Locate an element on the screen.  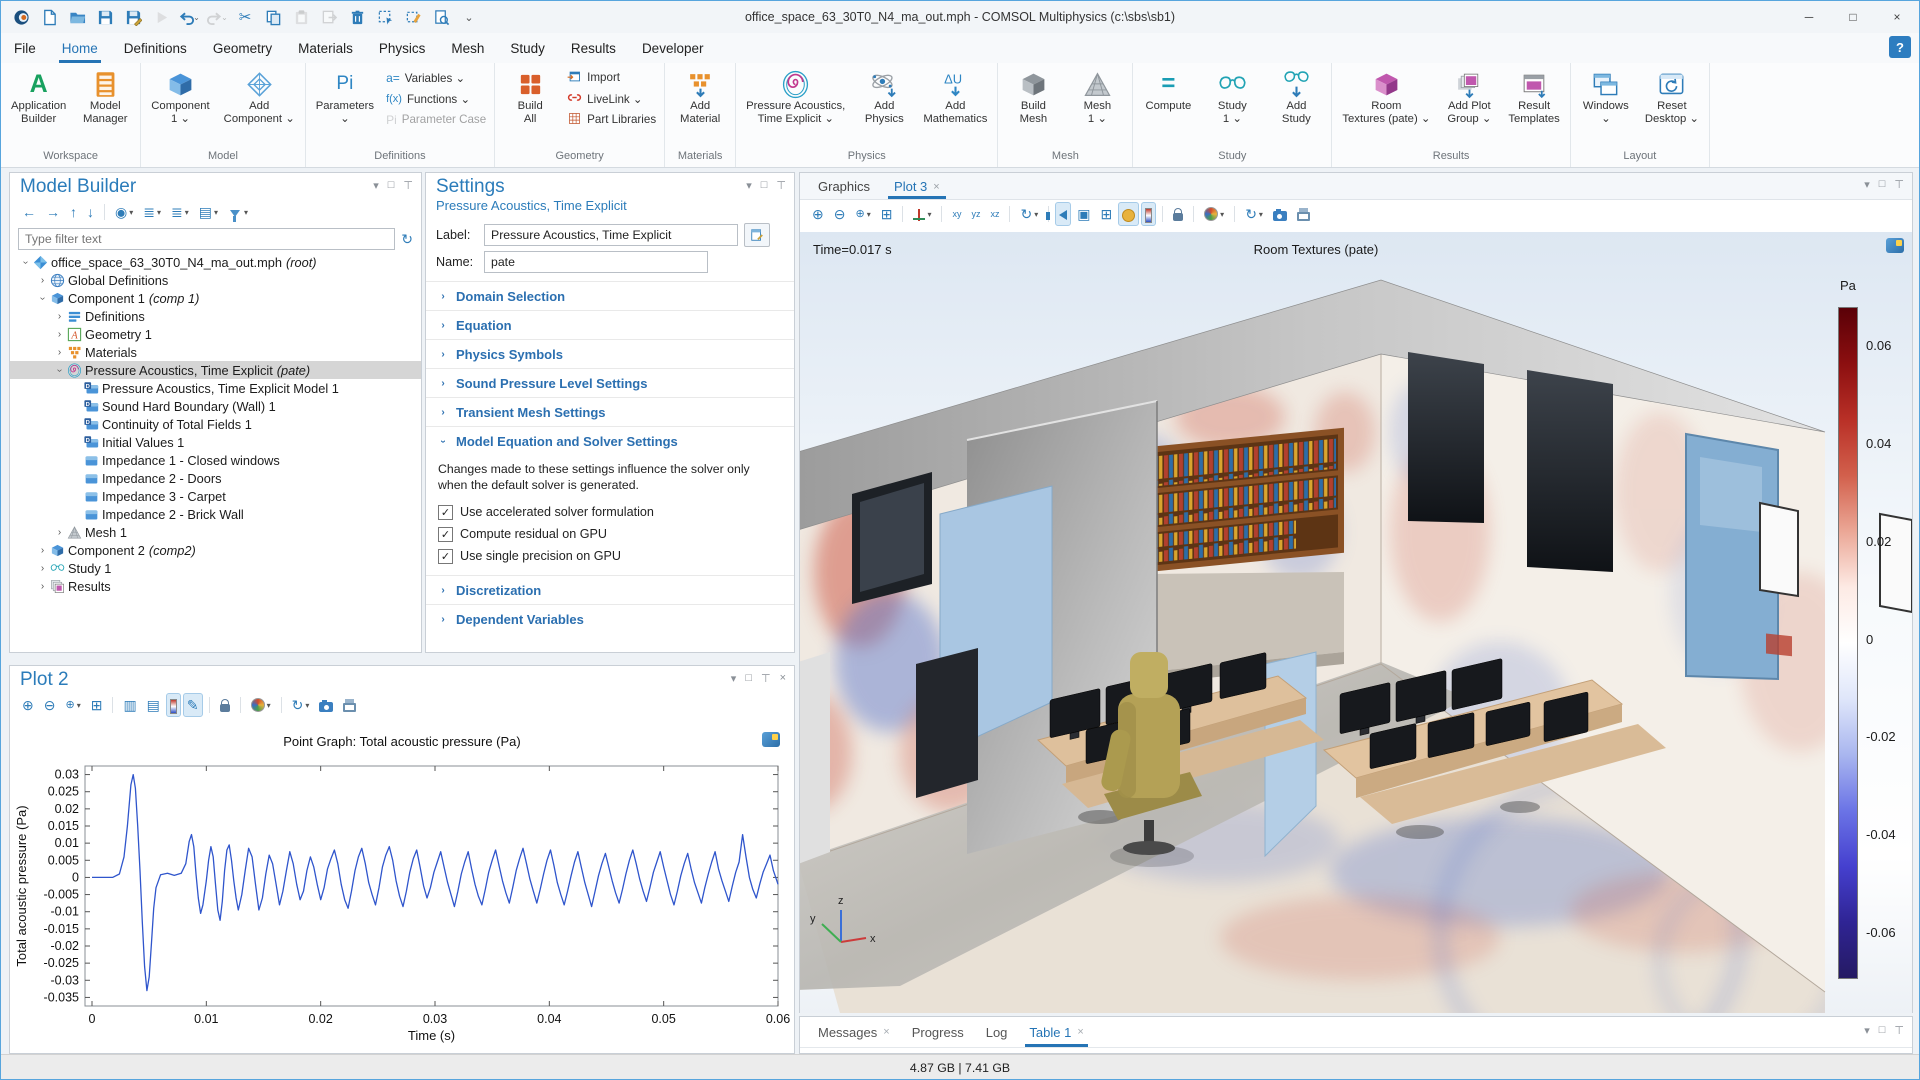
zoom-out-button: ⊖ is located at coordinates (840, 214).